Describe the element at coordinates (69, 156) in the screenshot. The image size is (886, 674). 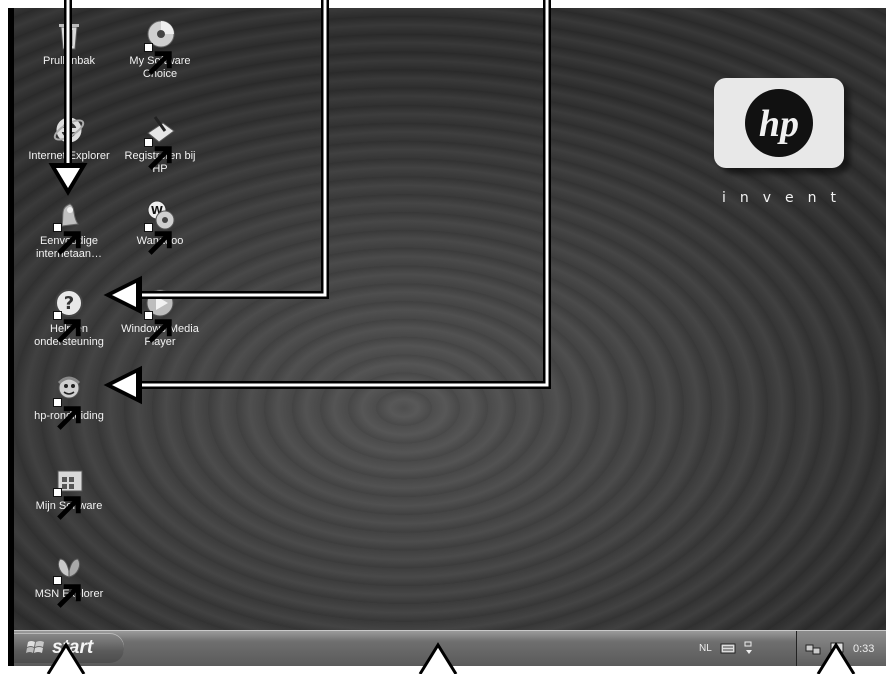
I see `desktop-icon-label: Internet Explorer` at that location.